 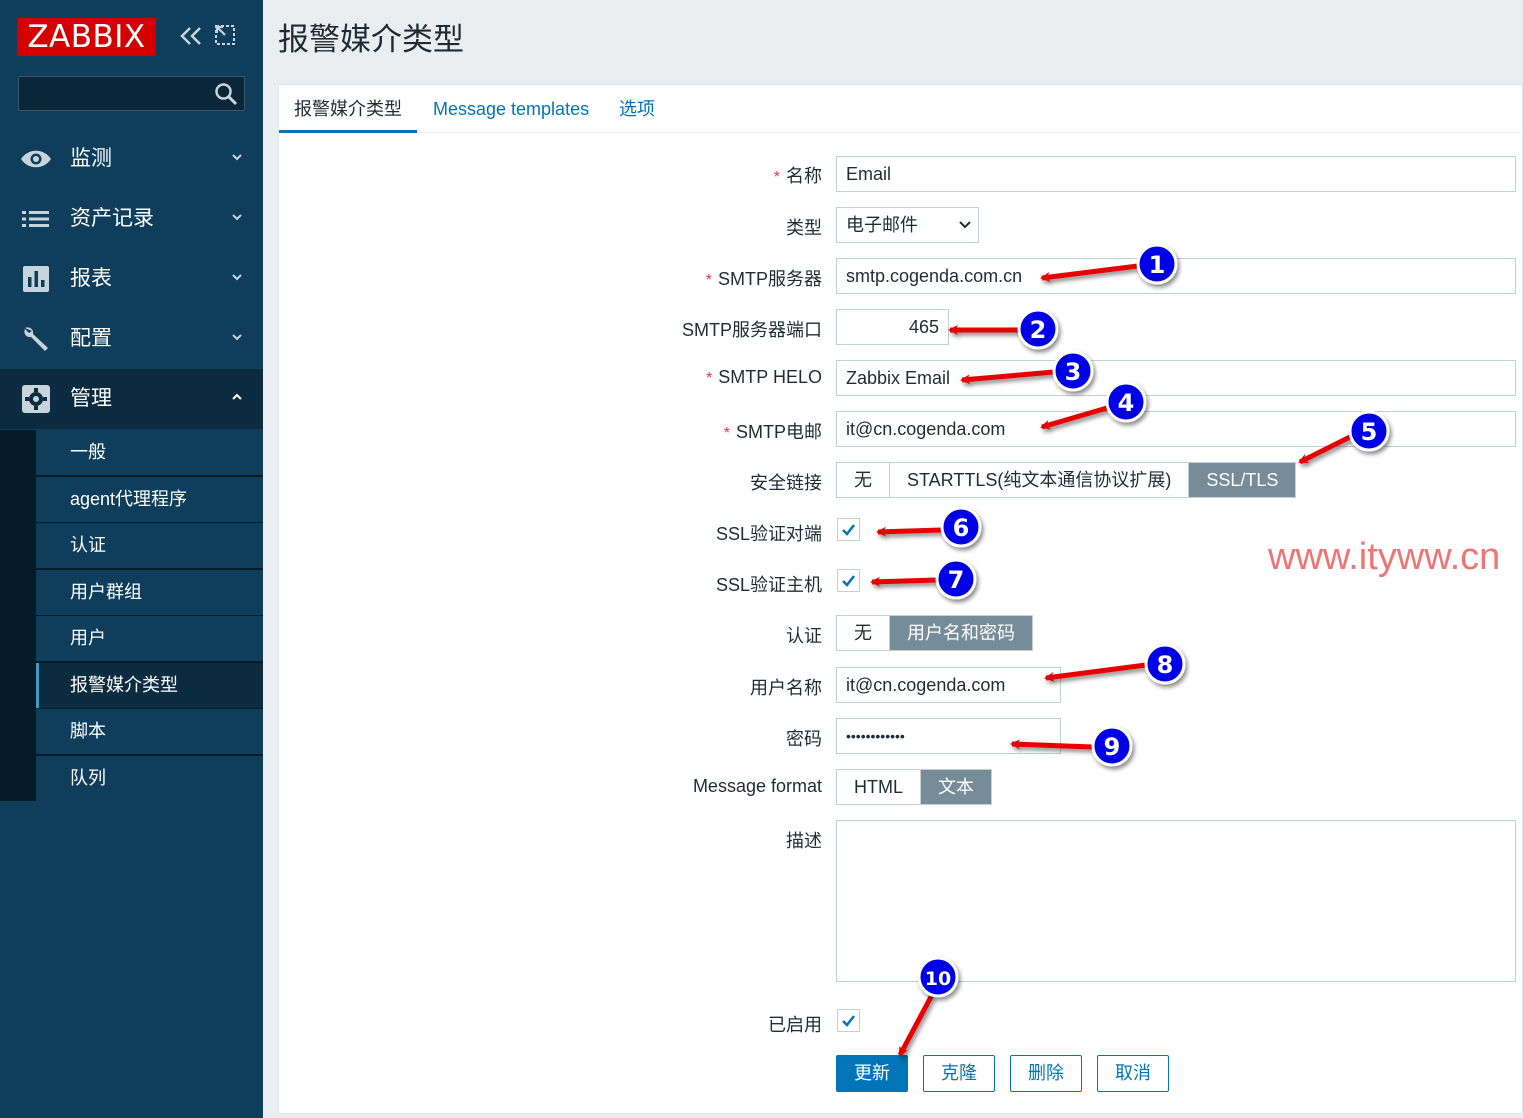 I want to click on tab-message-templates: Message templates, so click(x=511, y=109).